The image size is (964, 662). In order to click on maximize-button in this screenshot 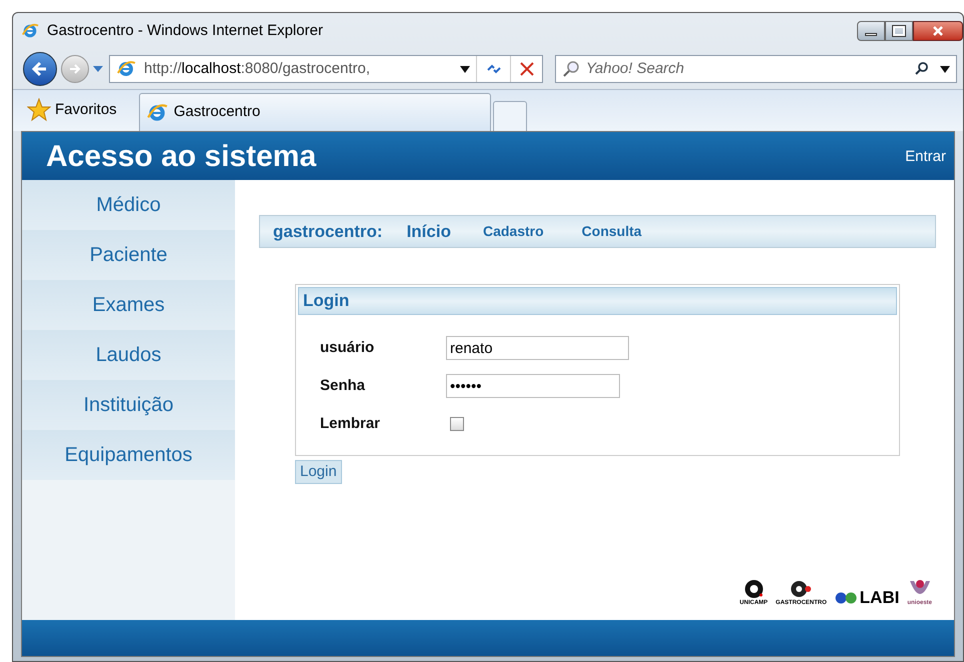, I will do `click(899, 31)`.